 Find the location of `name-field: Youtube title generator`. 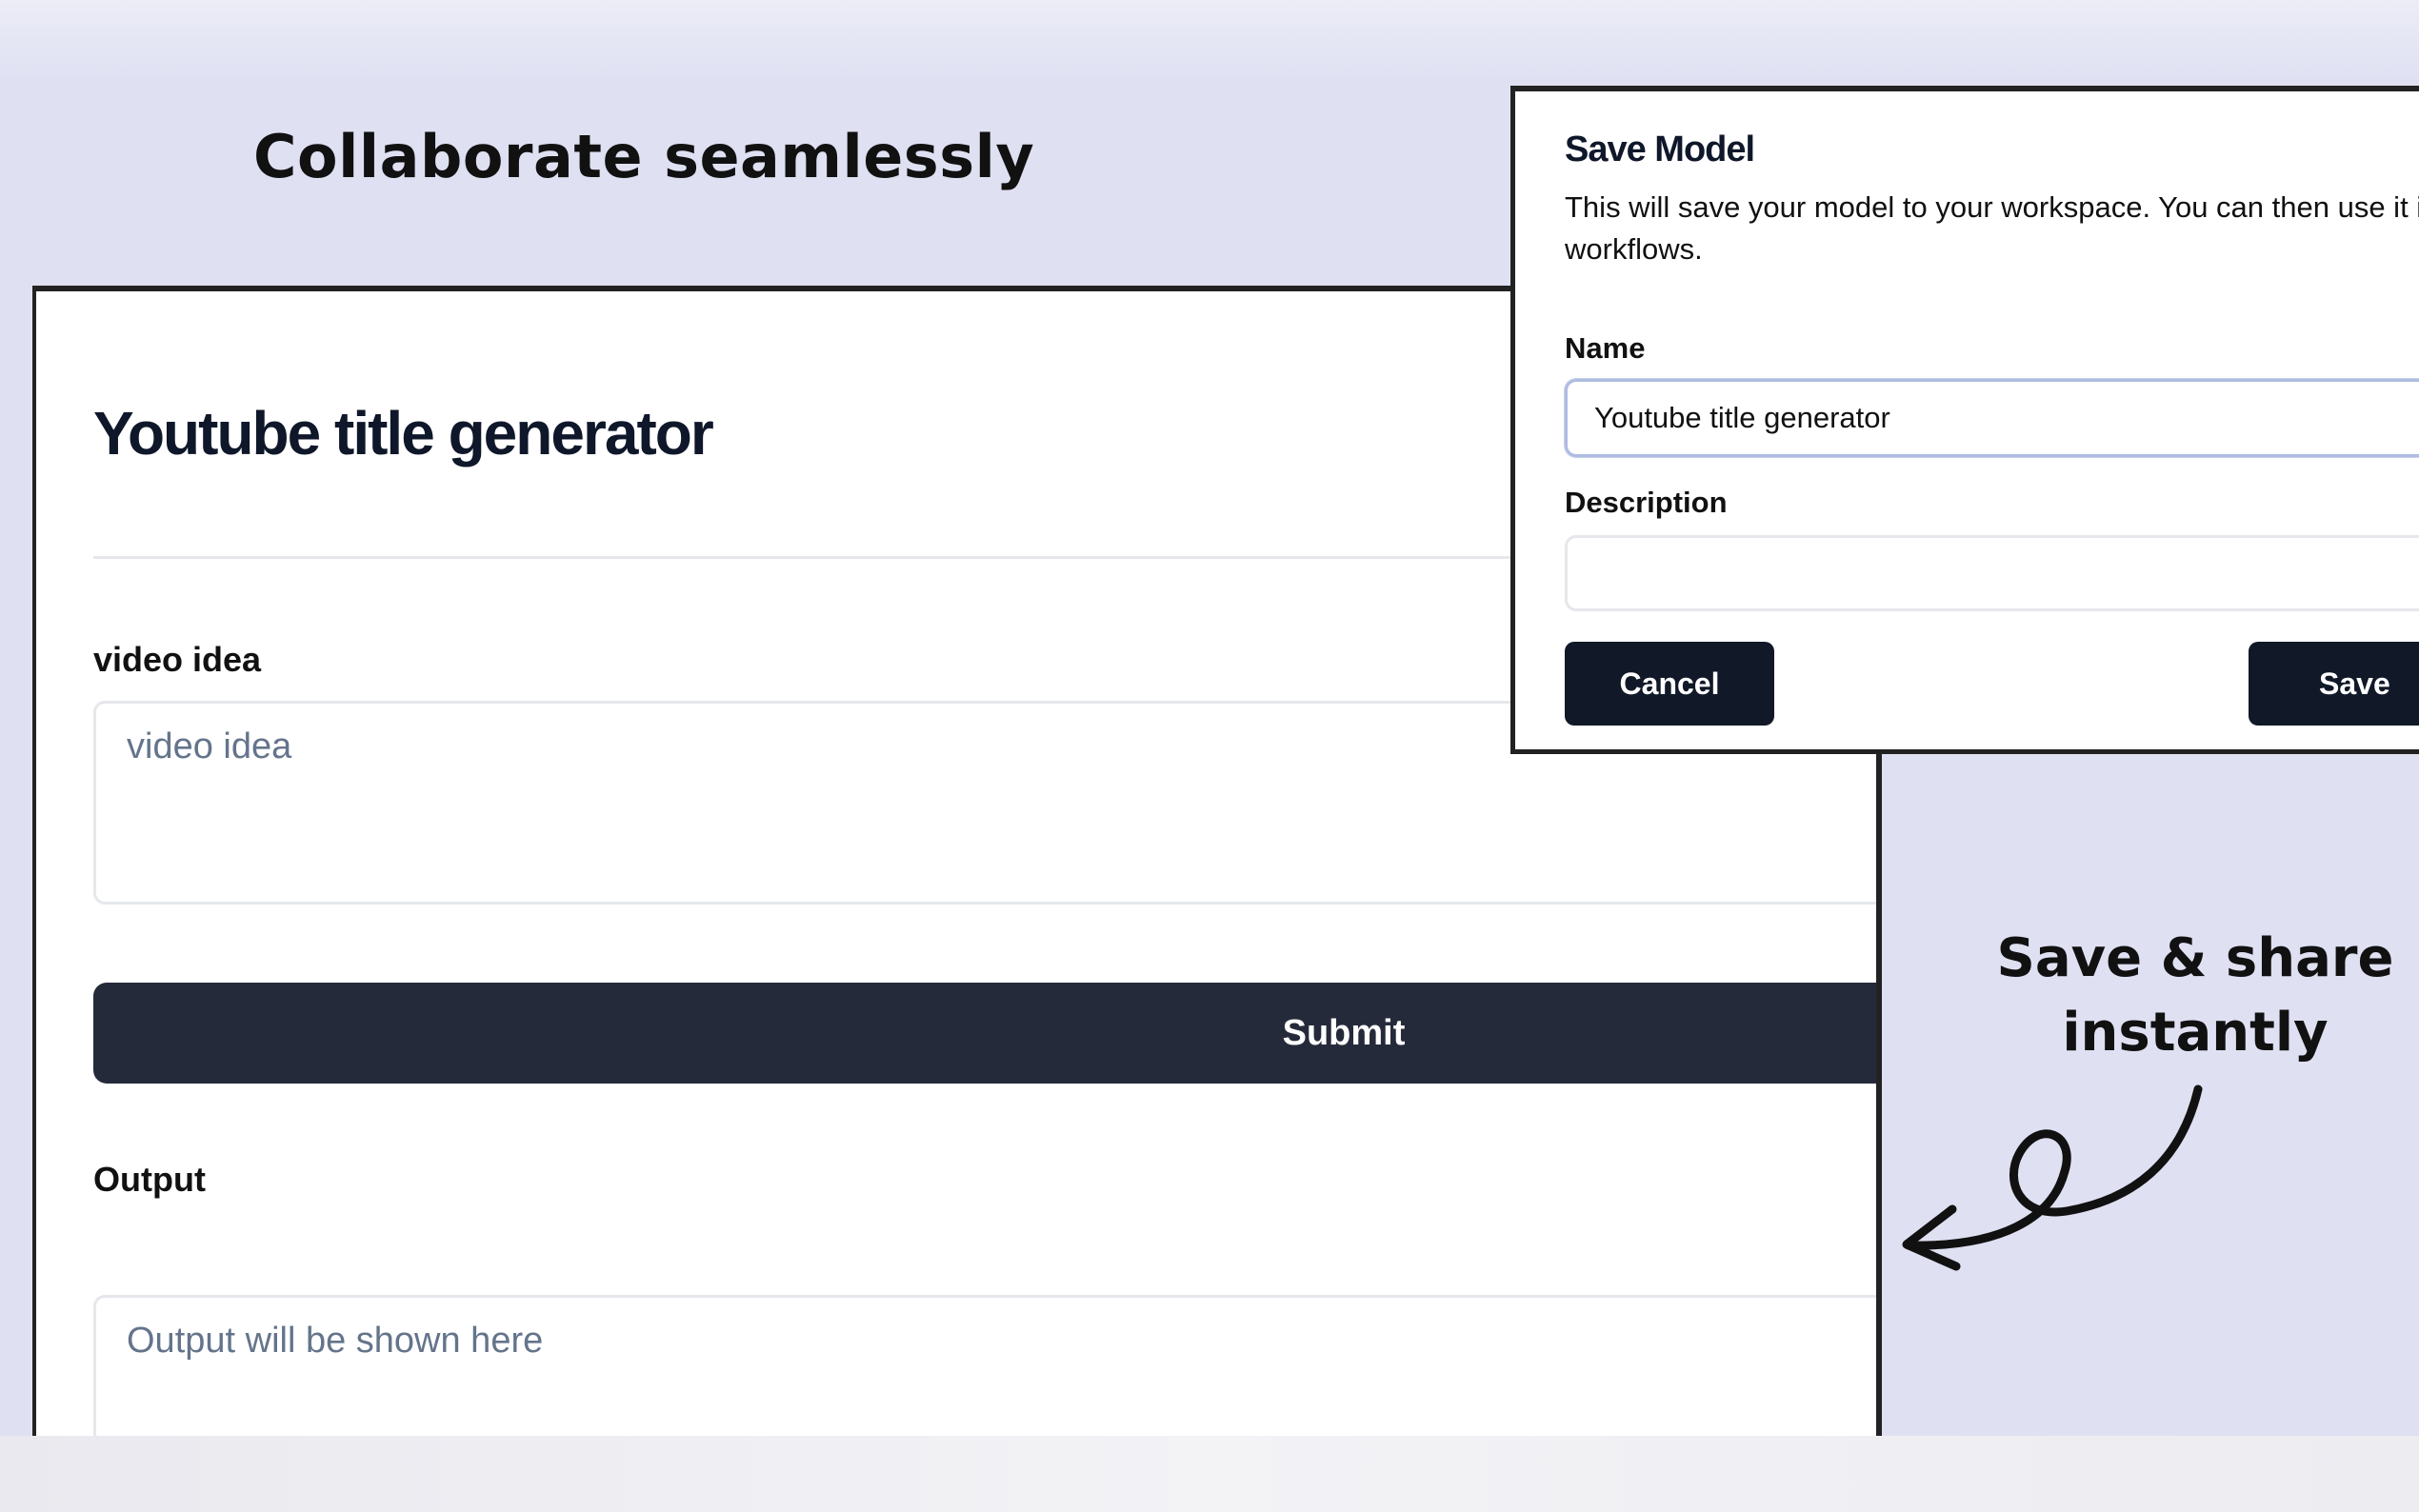

name-field: Youtube title generator is located at coordinates (1992, 418).